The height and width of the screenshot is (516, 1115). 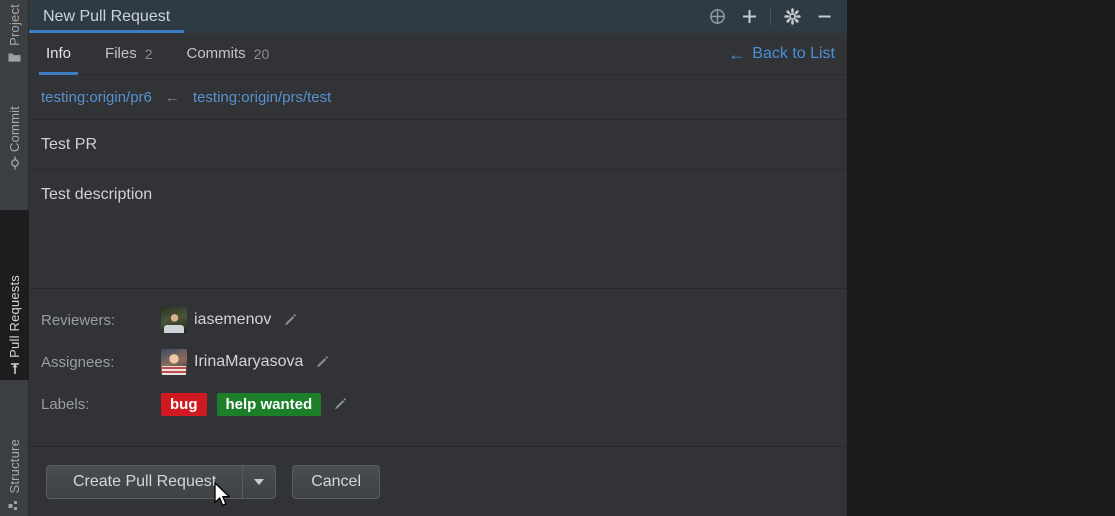 I want to click on back-to-list-link: ← Back to List, so click(x=781, y=54).